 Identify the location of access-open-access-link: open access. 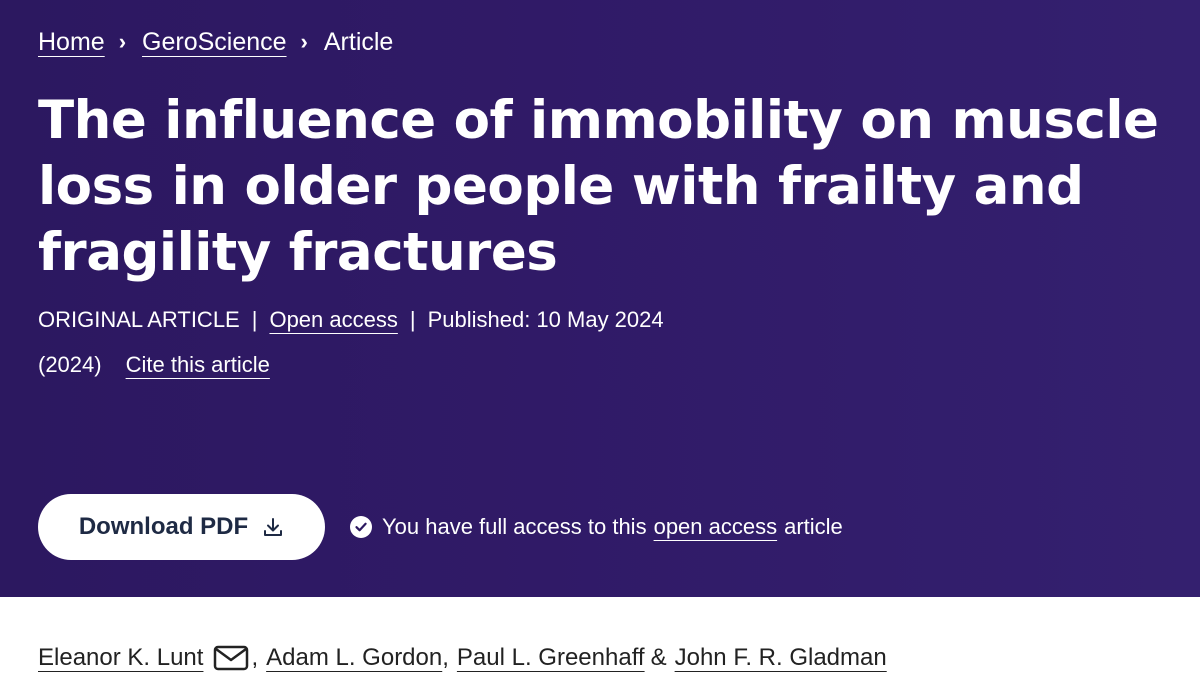
(716, 527).